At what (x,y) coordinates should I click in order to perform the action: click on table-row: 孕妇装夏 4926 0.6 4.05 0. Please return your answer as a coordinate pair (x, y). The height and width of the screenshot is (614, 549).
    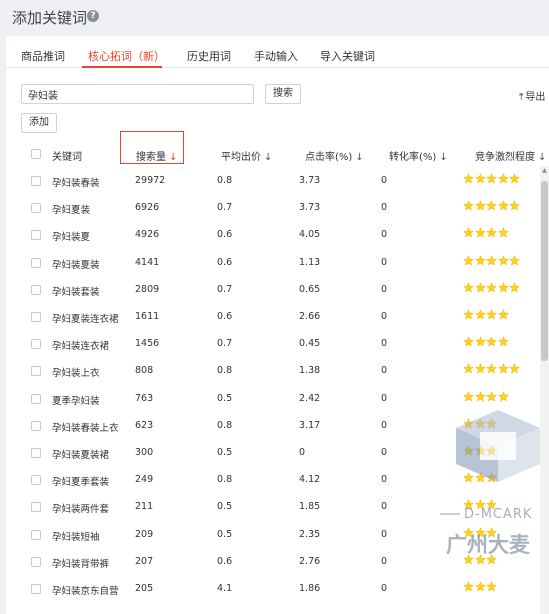
    Looking at the image, I should click on (277, 234).